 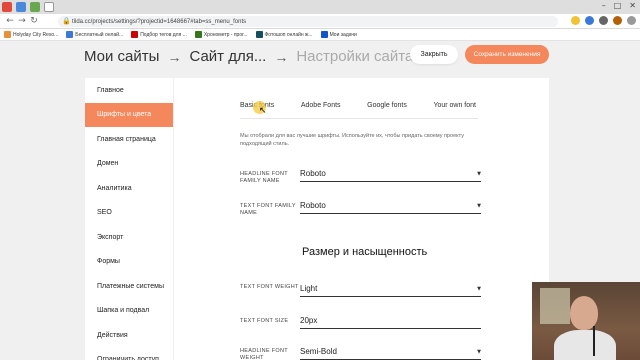 I want to click on text-weight-select: Light ▼, so click(x=390, y=289).